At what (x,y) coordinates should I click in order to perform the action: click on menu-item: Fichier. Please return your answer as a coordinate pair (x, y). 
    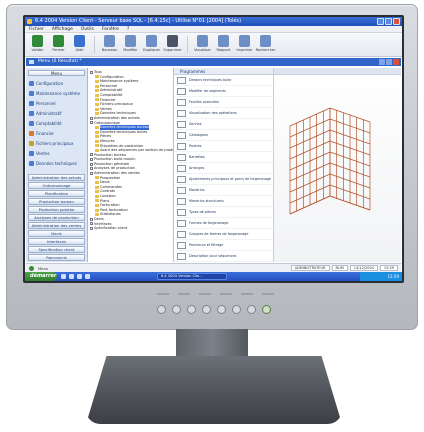
    Looking at the image, I should click on (36, 29).